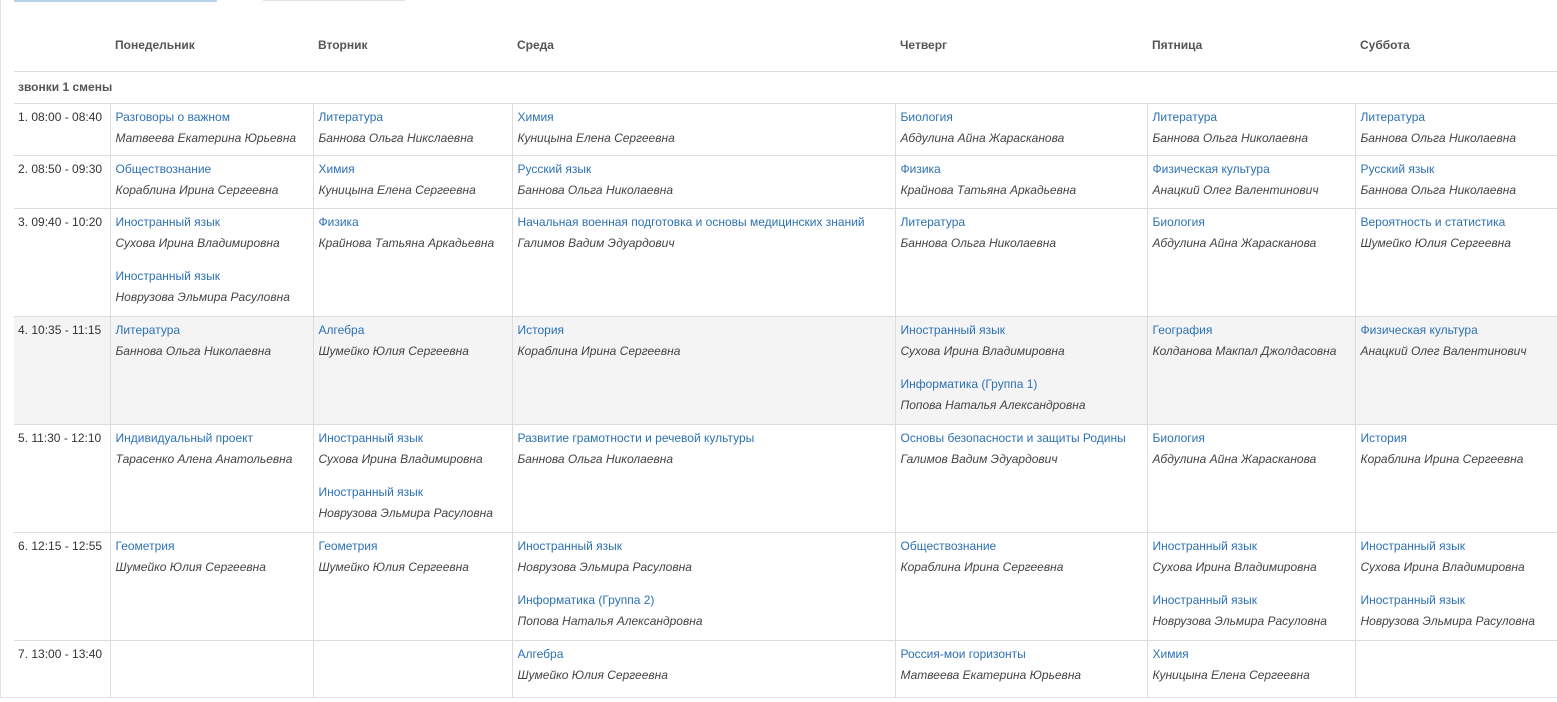 This screenshot has width=1557, height=702. I want to click on teacher-name: Анацкий Олег Валентинович, so click(1443, 350).